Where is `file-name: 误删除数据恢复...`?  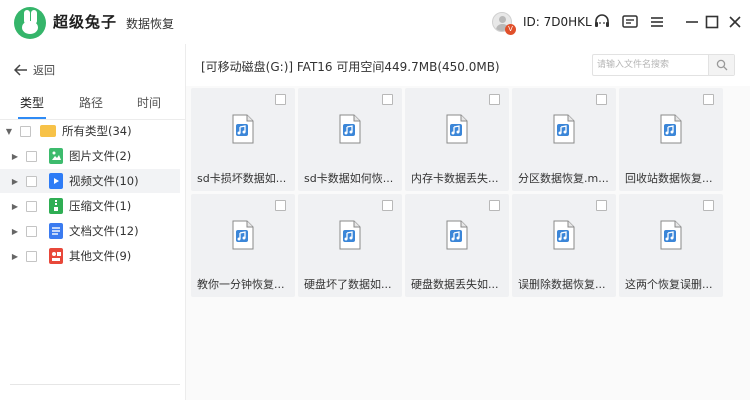
file-name: 误删除数据恢复... is located at coordinates (562, 284).